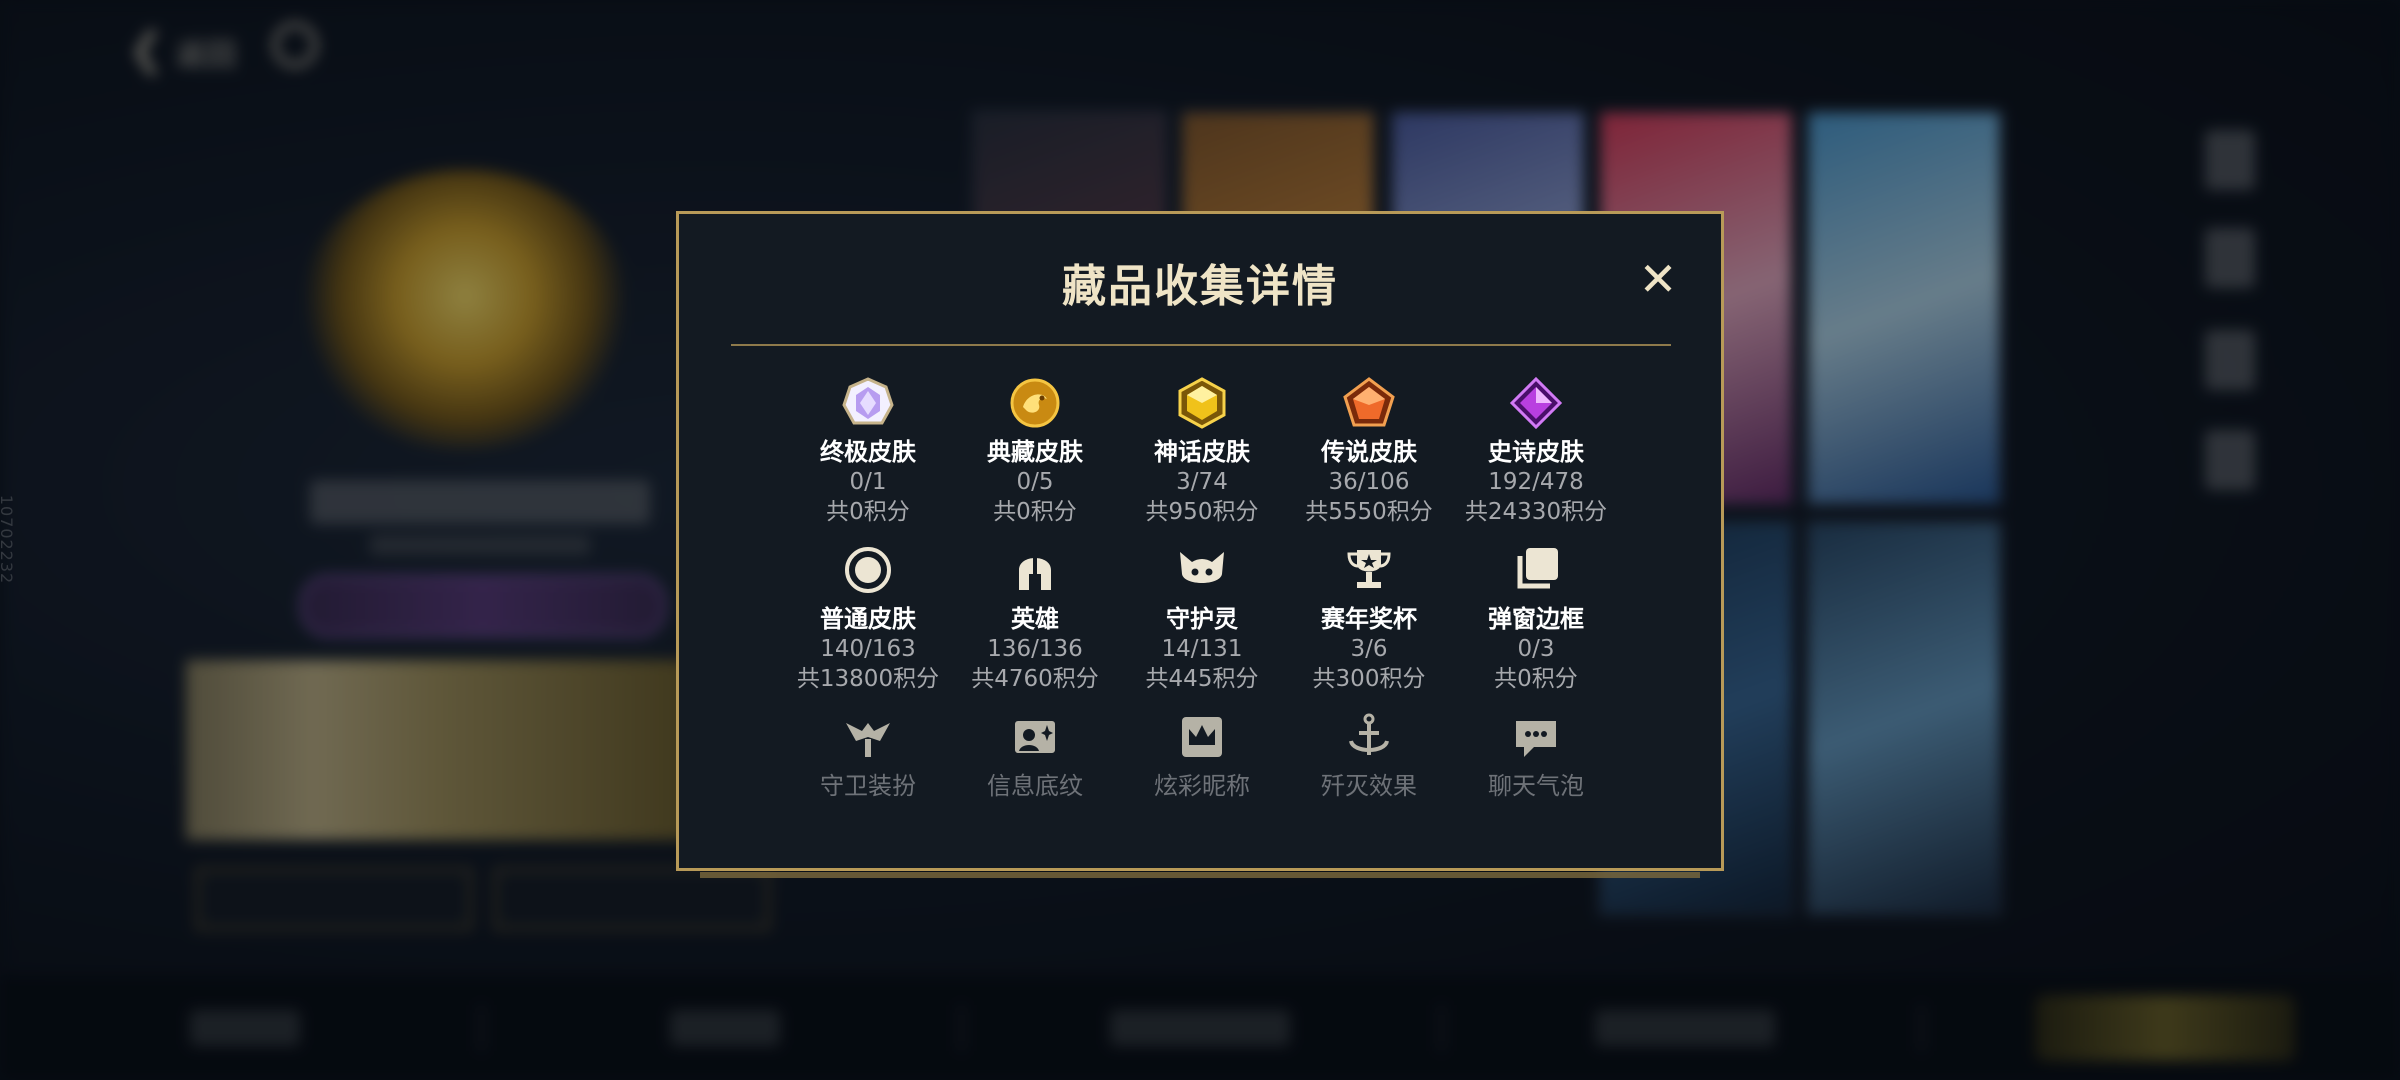 This screenshot has height=1080, width=2400. I want to click on item-count: 3/74, so click(1202, 482).